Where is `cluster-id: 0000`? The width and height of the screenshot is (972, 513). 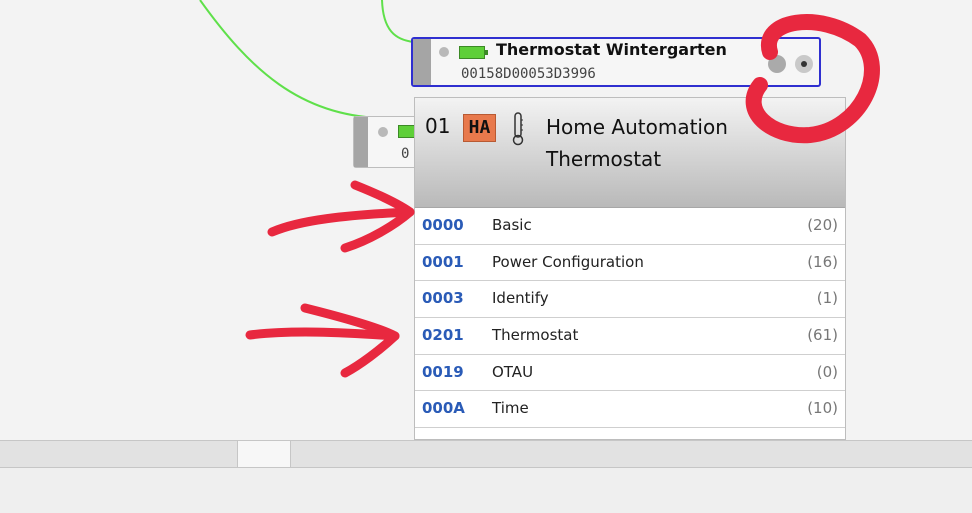 cluster-id: 0000 is located at coordinates (443, 225).